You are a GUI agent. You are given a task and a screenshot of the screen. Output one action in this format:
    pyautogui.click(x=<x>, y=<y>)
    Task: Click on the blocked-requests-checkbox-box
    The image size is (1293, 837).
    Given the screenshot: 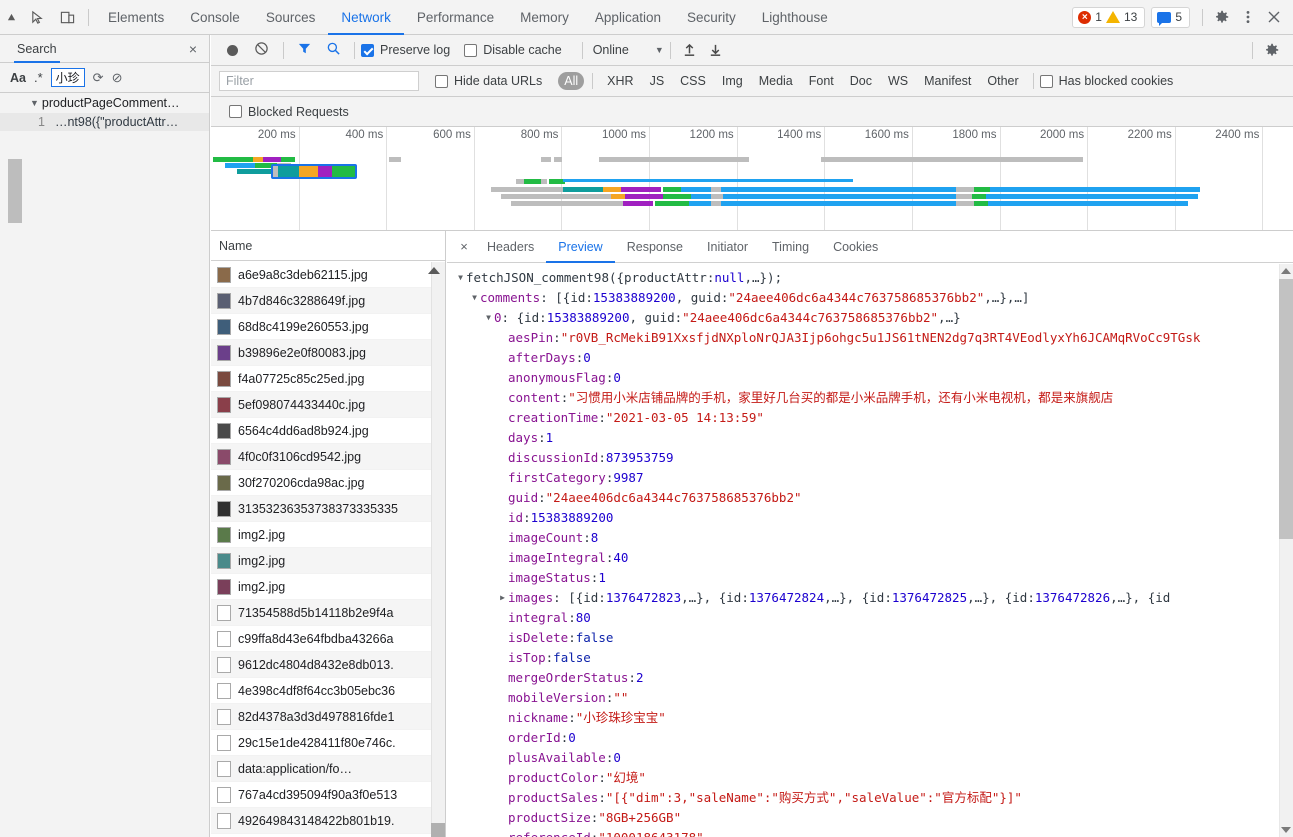 What is the action you would take?
    pyautogui.click(x=235, y=111)
    